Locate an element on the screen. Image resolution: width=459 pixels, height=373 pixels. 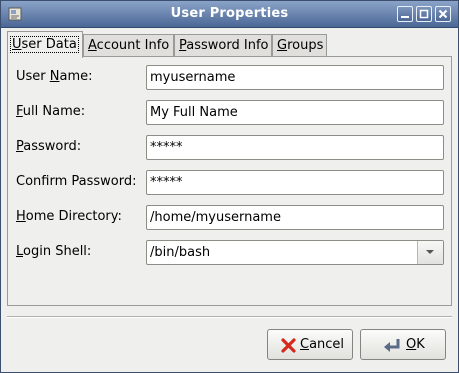
tab-account-info: Account Info is located at coordinates (128, 45).